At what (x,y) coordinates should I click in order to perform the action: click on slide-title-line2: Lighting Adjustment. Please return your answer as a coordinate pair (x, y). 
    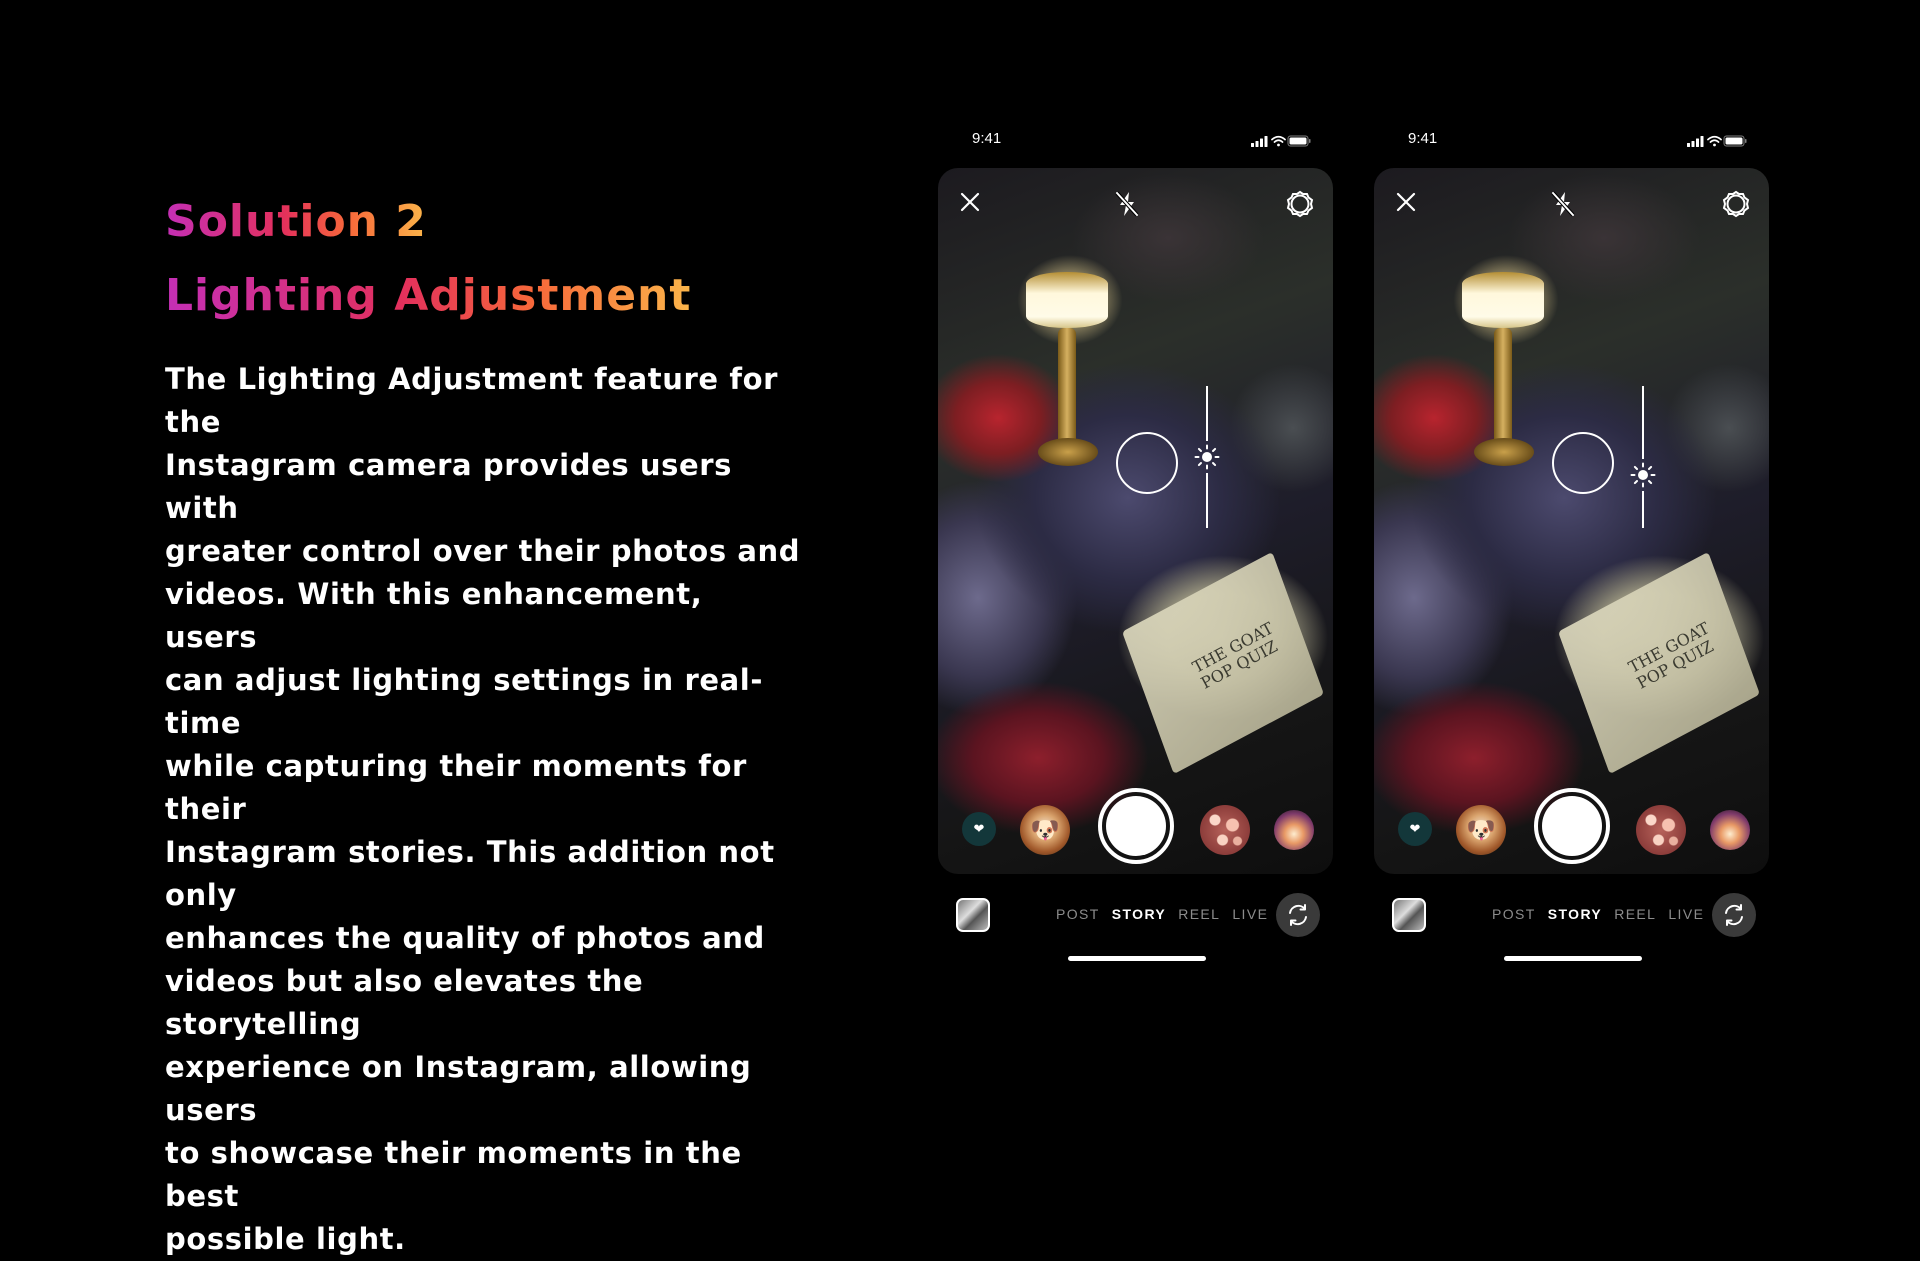
    Looking at the image, I should click on (428, 295).